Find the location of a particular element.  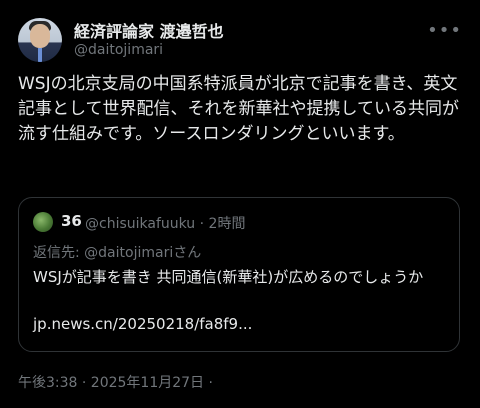

quoted-author-avatar is located at coordinates (43, 222).